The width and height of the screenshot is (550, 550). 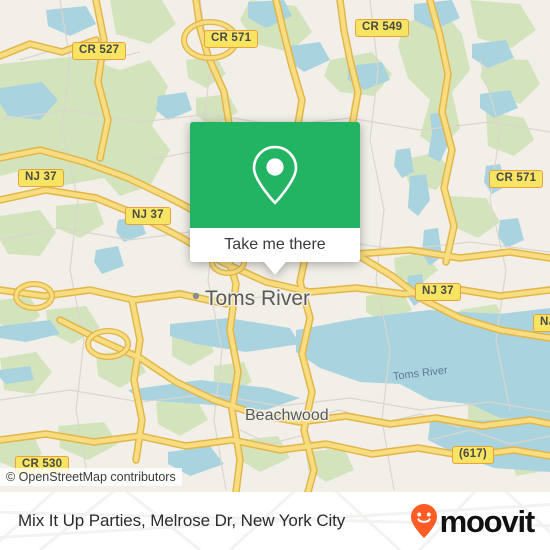 What do you see at coordinates (287, 415) in the screenshot?
I see `place-label-beachwood: Beachwood` at bounding box center [287, 415].